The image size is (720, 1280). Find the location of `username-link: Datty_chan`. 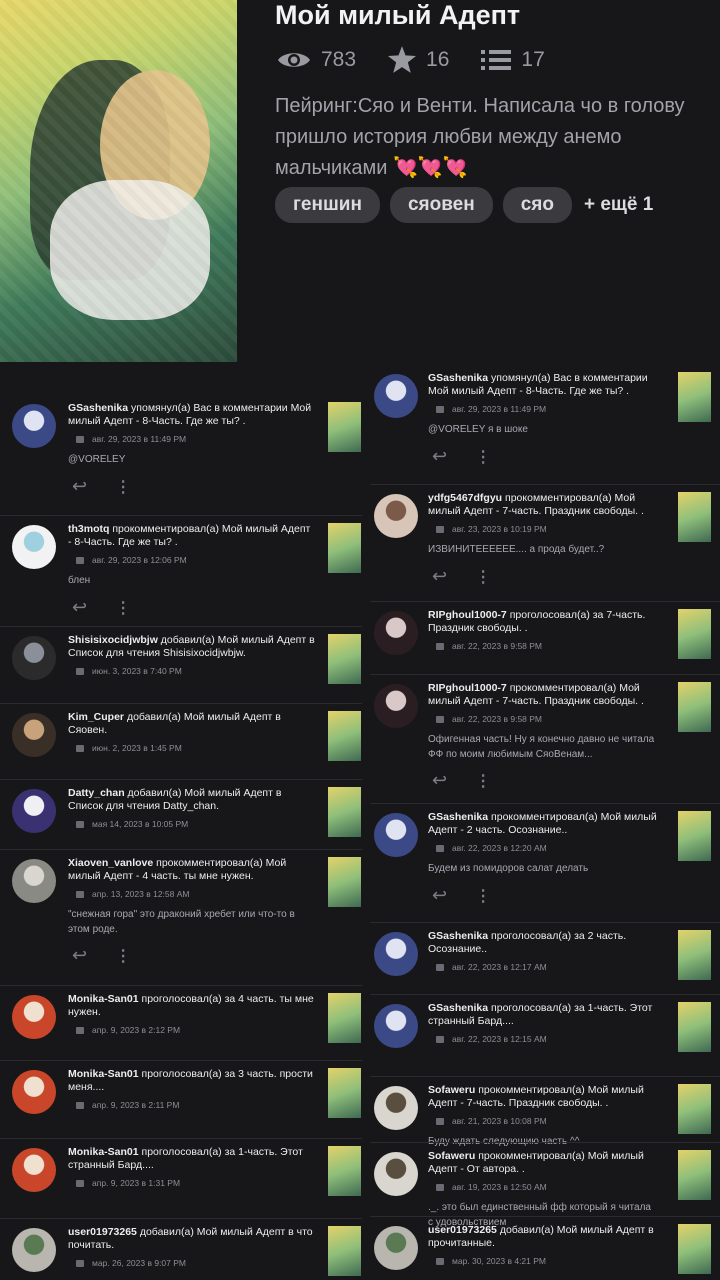

username-link: Datty_chan is located at coordinates (96, 793).